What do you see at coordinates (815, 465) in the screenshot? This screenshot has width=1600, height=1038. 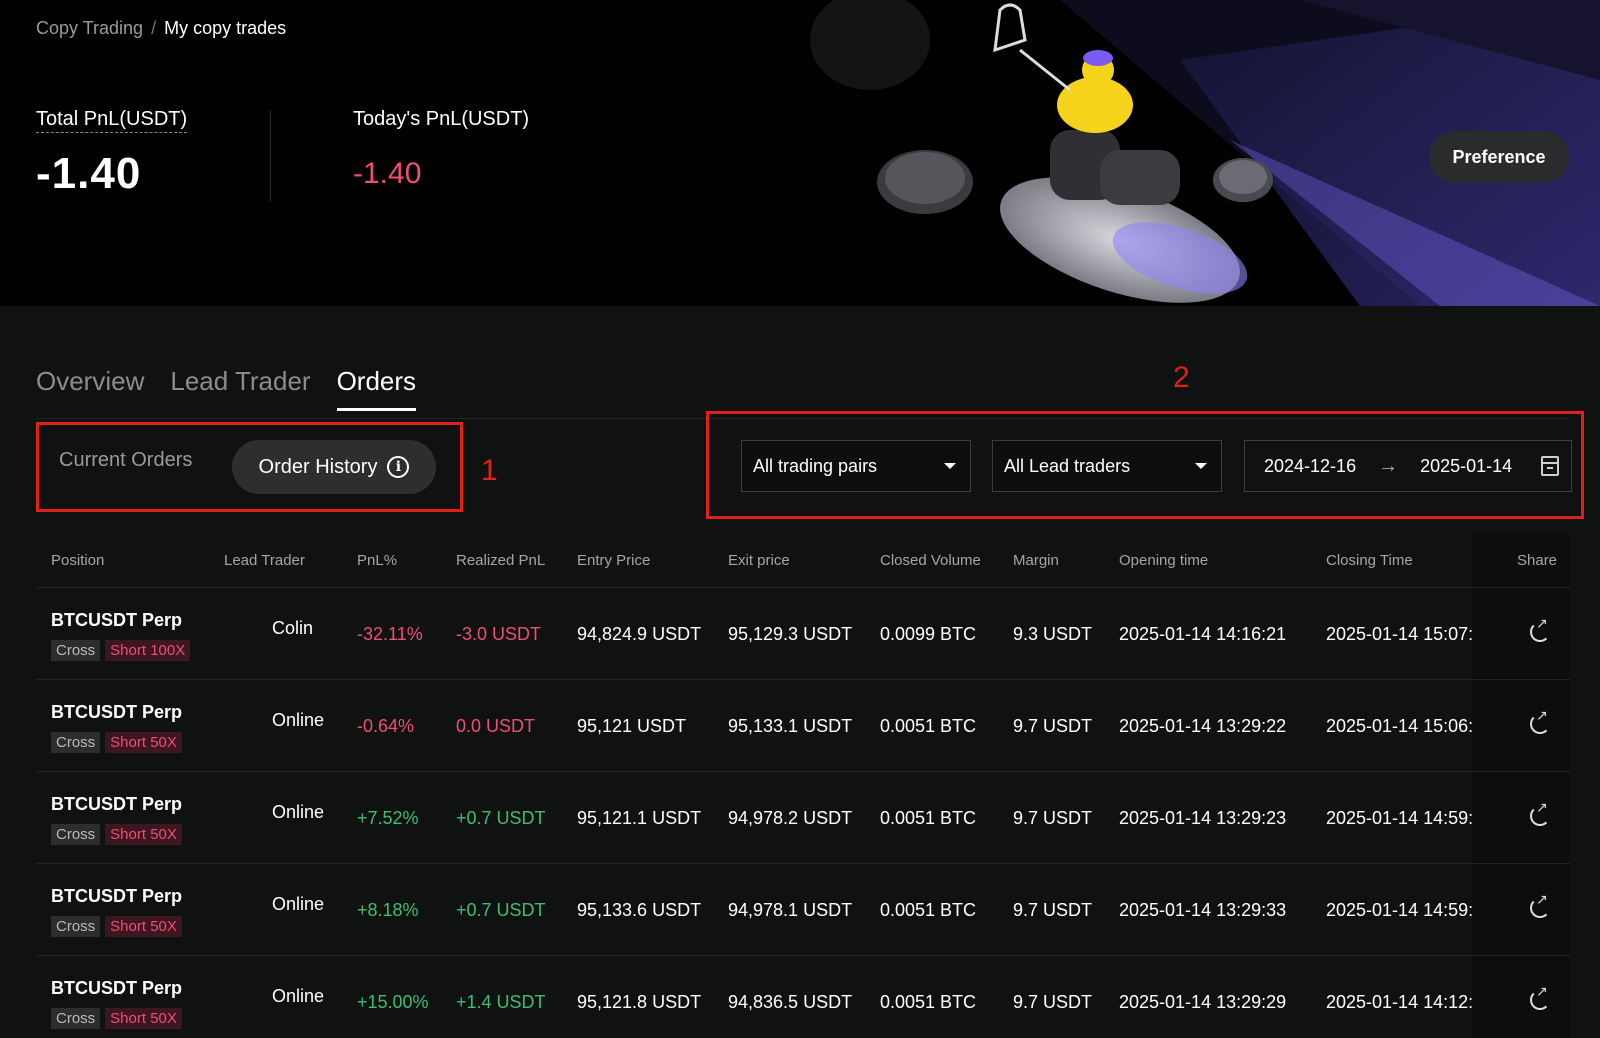 I see `trading-pairs-select-value: All trading pairs` at bounding box center [815, 465].